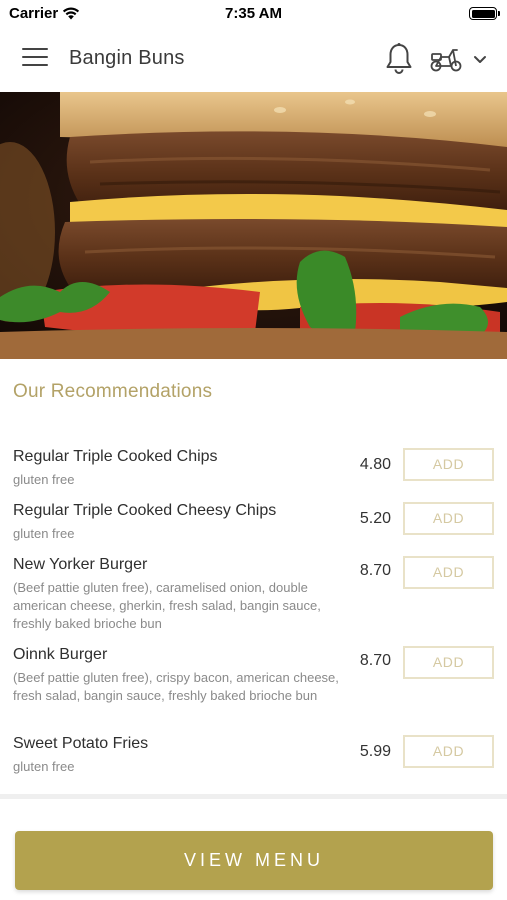  Describe the element at coordinates (113, 391) in the screenshot. I see `section-title-recommendations: Our Recommendations` at that location.